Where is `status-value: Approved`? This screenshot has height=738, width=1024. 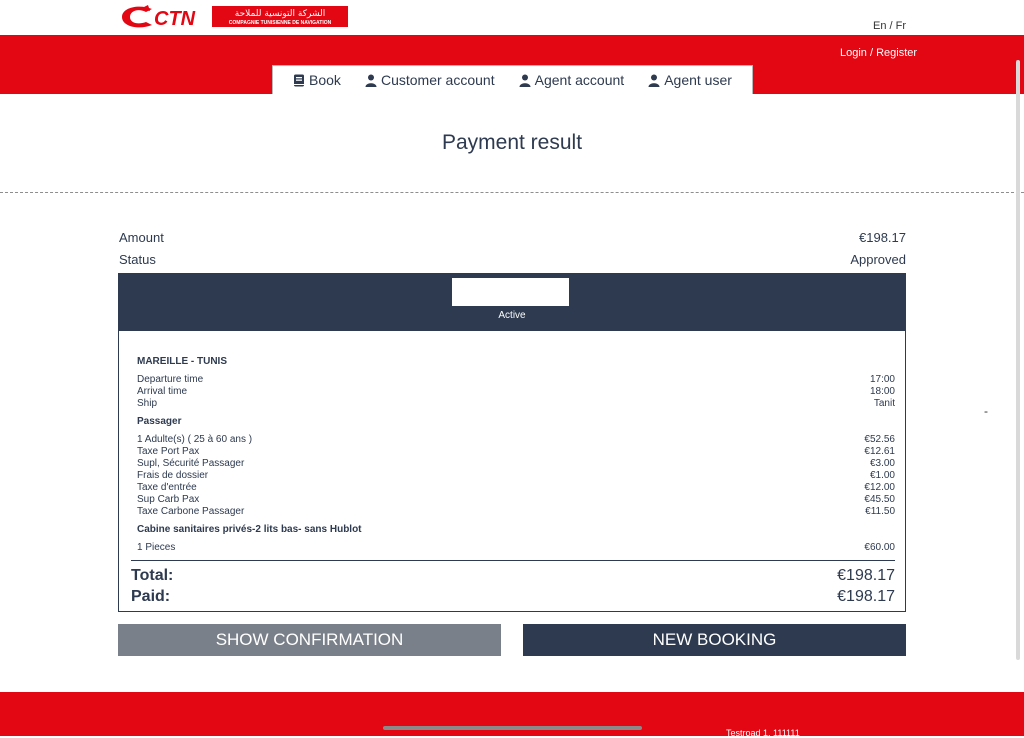 status-value: Approved is located at coordinates (878, 259).